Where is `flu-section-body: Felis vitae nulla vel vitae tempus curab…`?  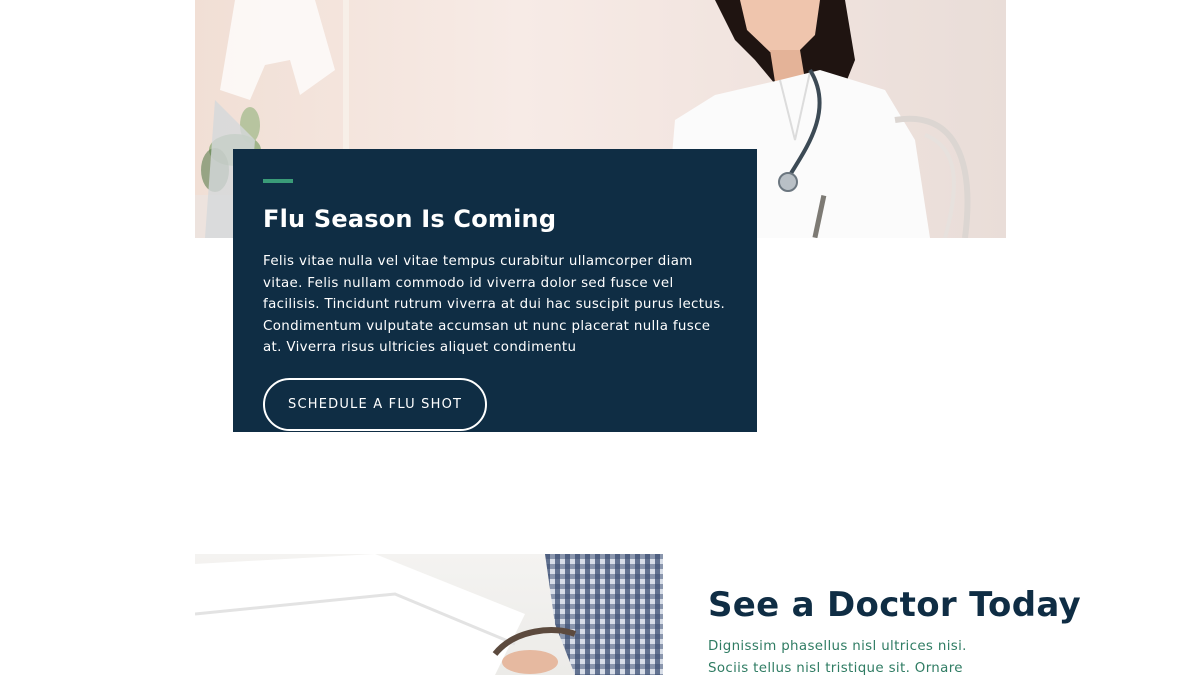 flu-section-body: Felis vitae nulla vel vitae tempus curab… is located at coordinates (494, 304).